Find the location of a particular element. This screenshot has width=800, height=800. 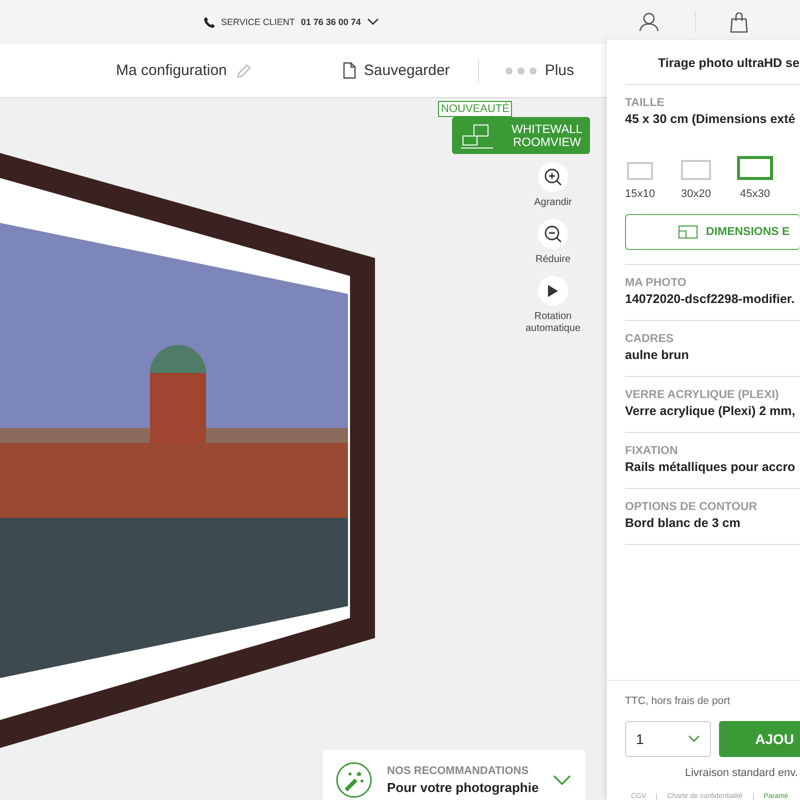

new-badge: NOUVEAUTÉ is located at coordinates (475, 109).